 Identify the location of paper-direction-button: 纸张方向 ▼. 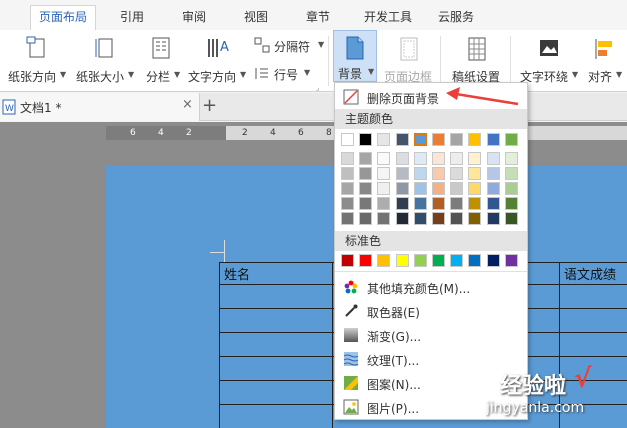
(38, 61).